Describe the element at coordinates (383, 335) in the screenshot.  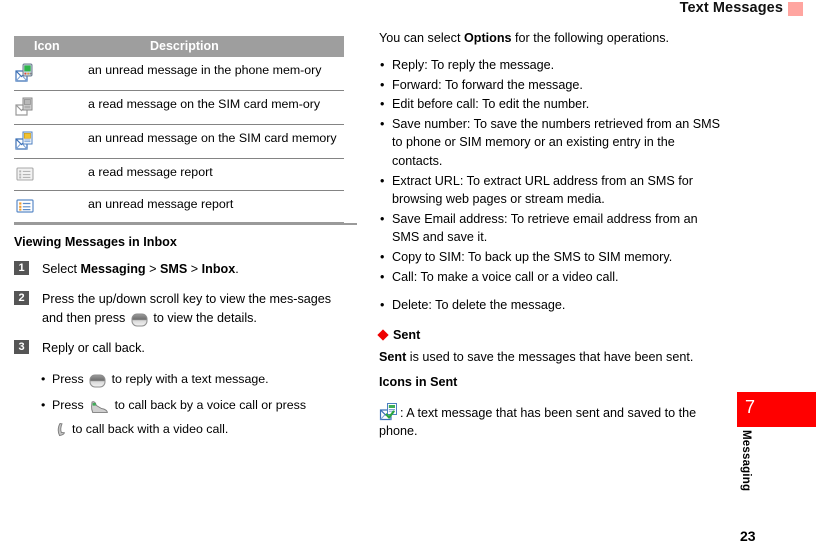
I see `diamond-bullet-icon` at that location.